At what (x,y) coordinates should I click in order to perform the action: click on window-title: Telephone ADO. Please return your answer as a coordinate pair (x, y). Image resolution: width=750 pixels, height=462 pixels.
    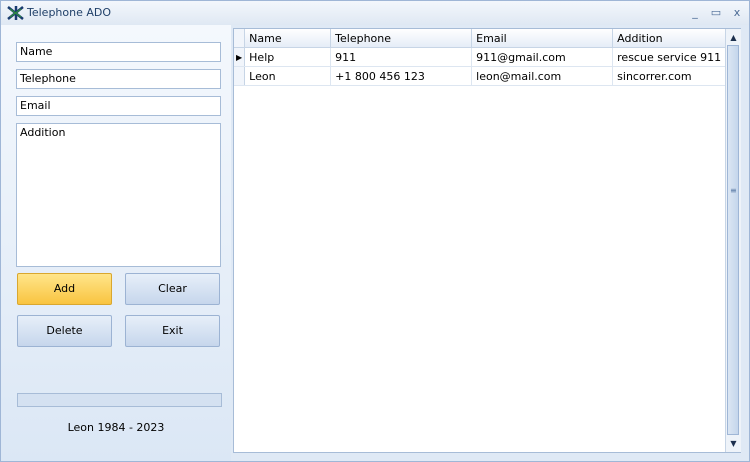
    Looking at the image, I should click on (69, 12).